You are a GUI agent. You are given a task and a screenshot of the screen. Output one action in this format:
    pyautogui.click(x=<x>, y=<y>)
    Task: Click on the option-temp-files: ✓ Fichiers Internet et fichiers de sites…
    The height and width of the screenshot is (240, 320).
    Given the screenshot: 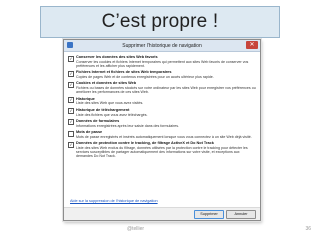 What is the action you would take?
    pyautogui.click(x=162, y=74)
    